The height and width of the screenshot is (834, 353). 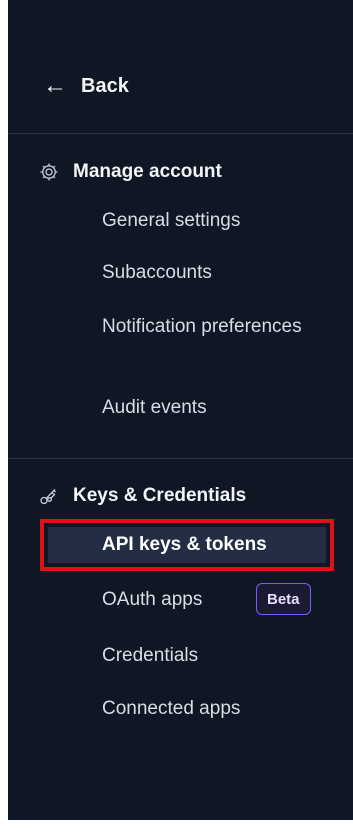 I want to click on nav-item-connected-apps: Connected apps, so click(x=171, y=709).